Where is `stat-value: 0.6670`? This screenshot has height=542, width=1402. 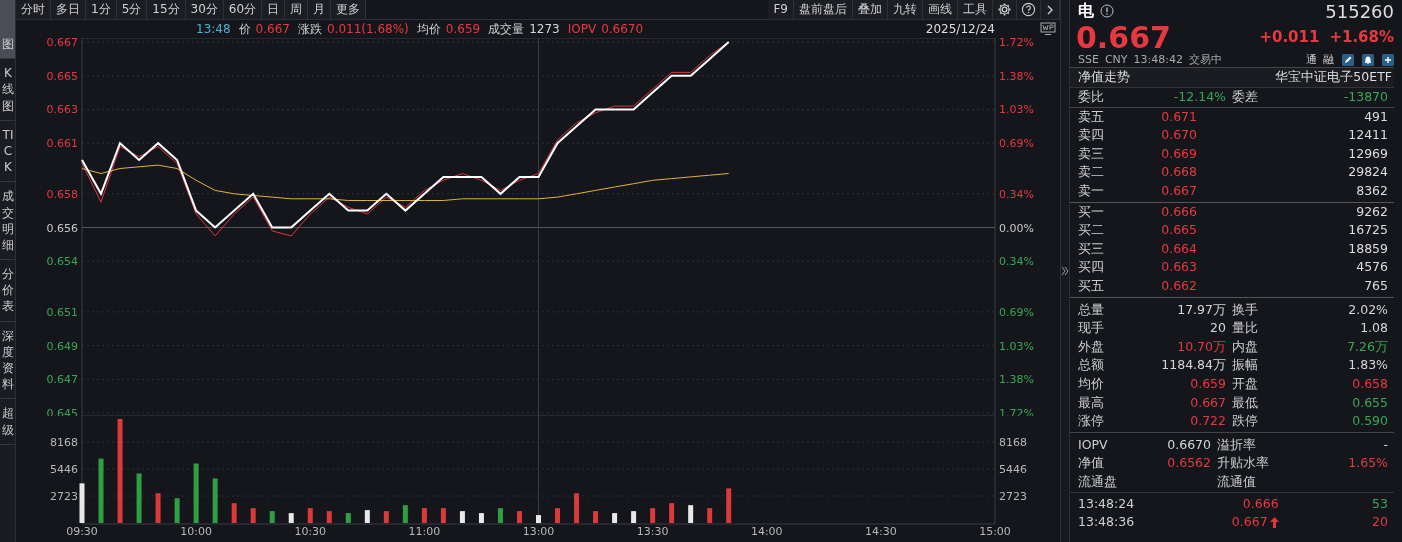
stat-value: 0.6670 is located at coordinates (1189, 444).